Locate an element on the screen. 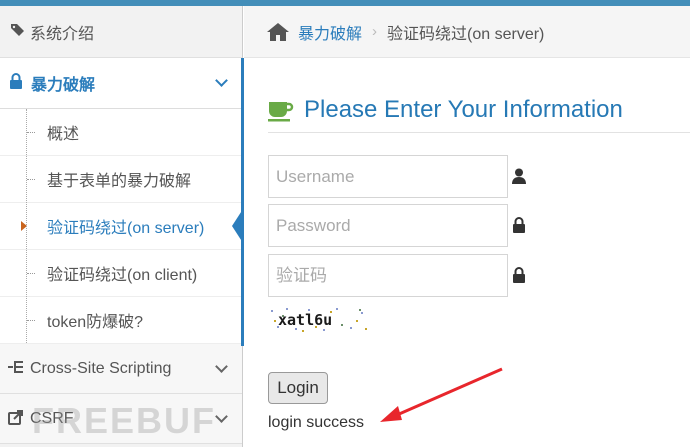 Image resolution: width=690 pixels, height=447 pixels. captcha-text: xatl6u is located at coordinates (305, 320).